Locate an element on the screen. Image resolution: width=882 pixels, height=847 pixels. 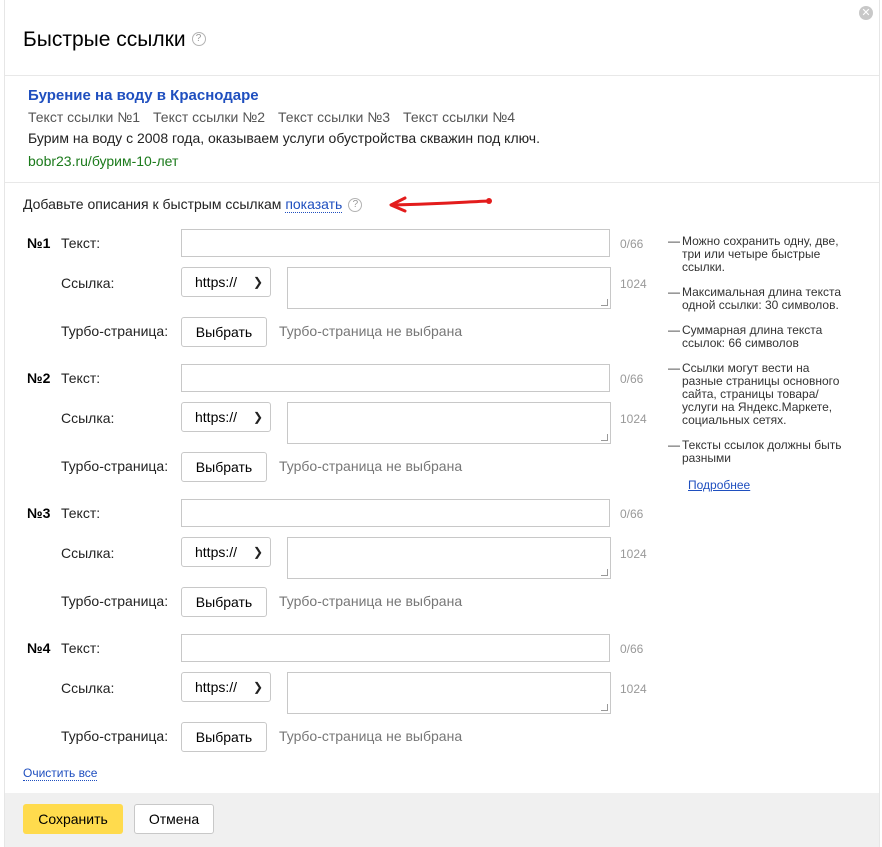
hint-text: Добавьте описания к быстрым ссылкам is located at coordinates (152, 204).